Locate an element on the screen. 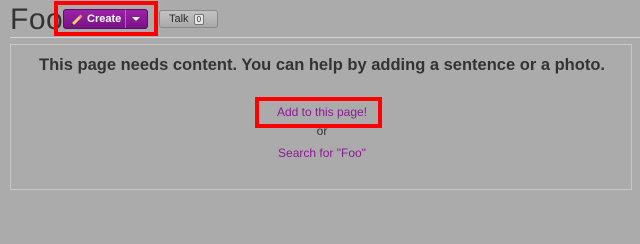 This screenshot has width=640, height=244. talk-button: Talk 0 is located at coordinates (188, 19).